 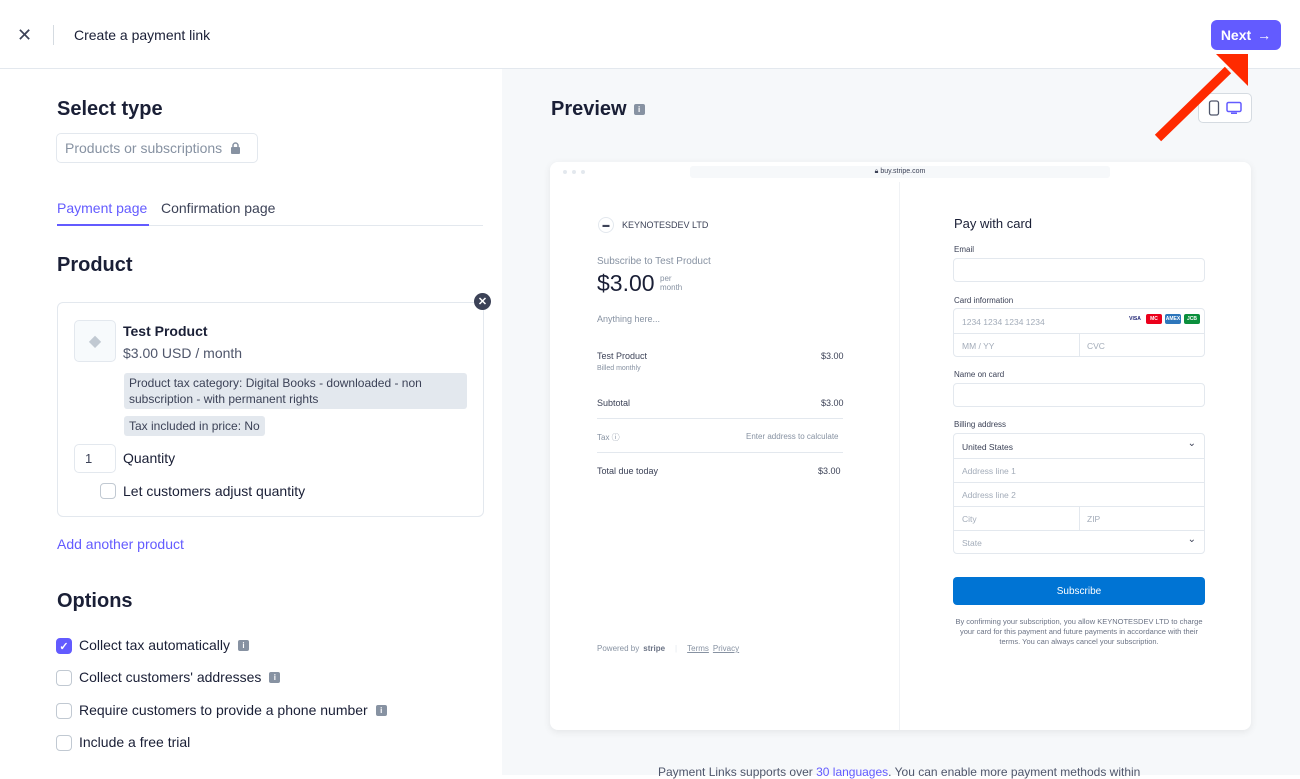 I want to click on address-line-1-field: Address line 1, so click(x=989, y=471).